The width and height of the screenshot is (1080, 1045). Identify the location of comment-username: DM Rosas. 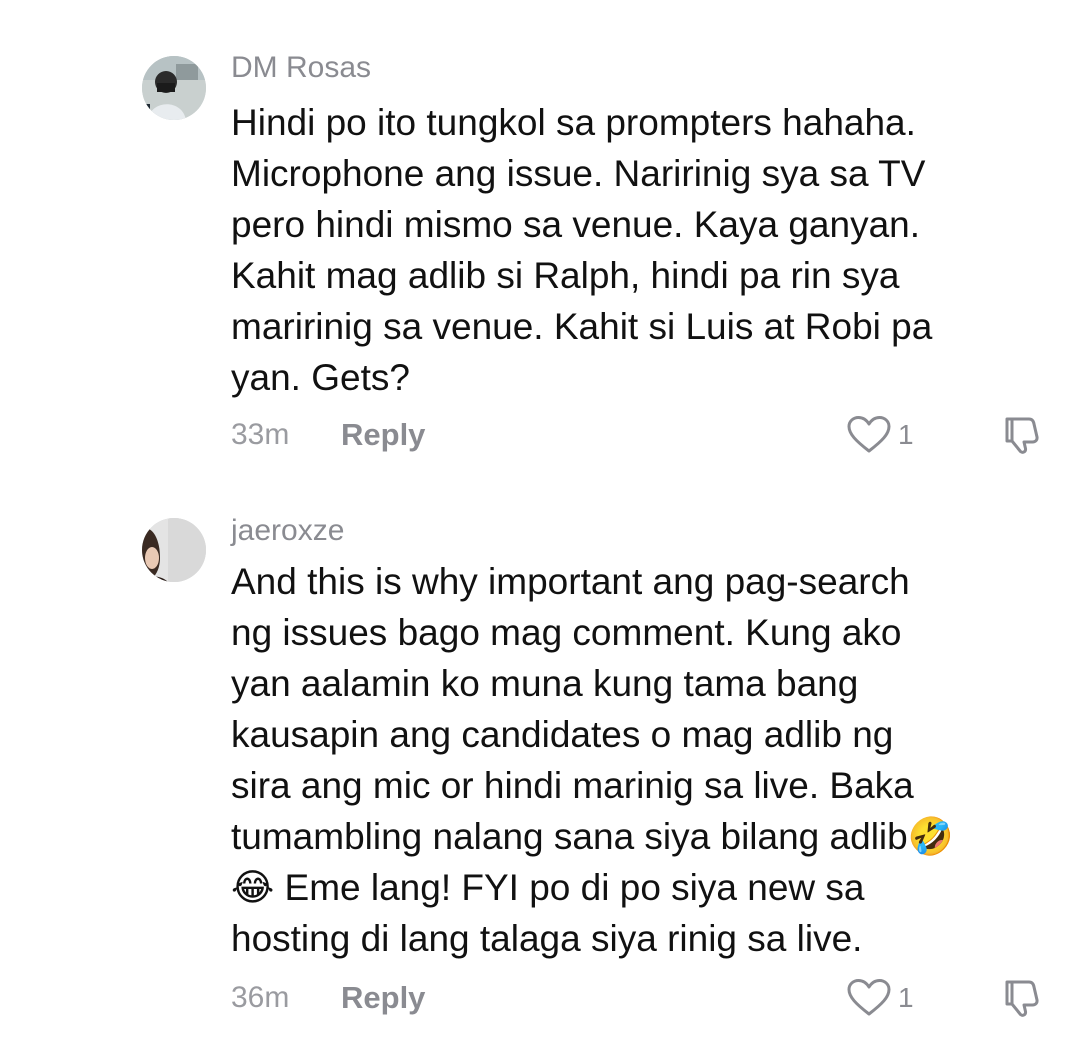
(301, 68).